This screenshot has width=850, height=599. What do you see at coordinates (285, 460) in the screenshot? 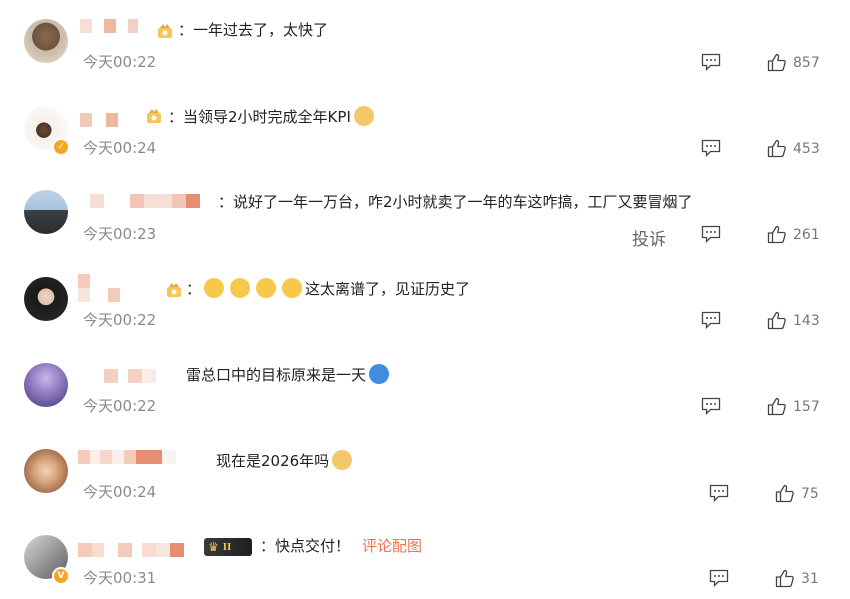
I see `comment-text: 现在是2026年吗` at bounding box center [285, 460].